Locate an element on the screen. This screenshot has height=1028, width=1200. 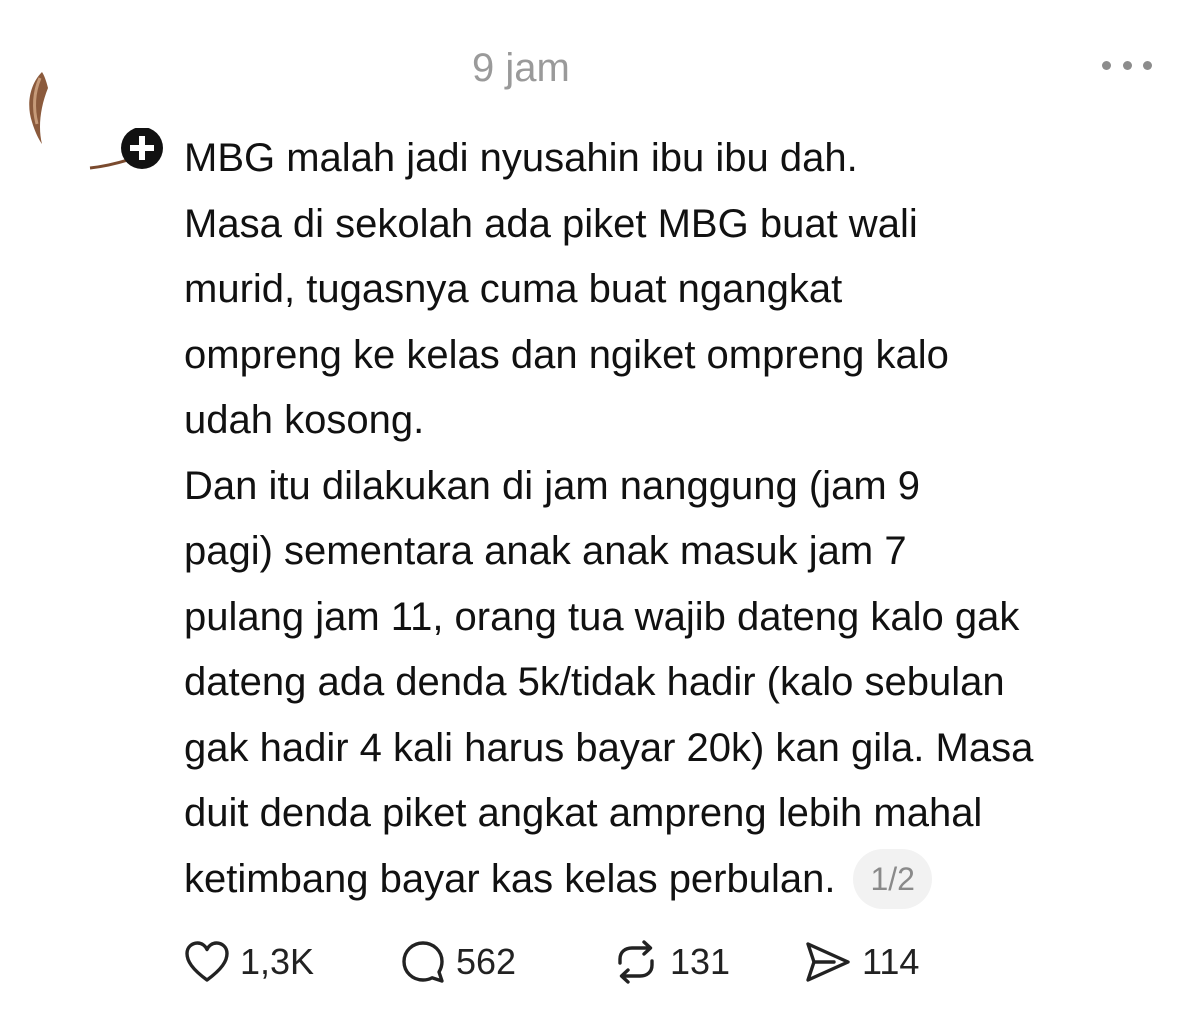
share-count: 114 is located at coordinates (891, 961).